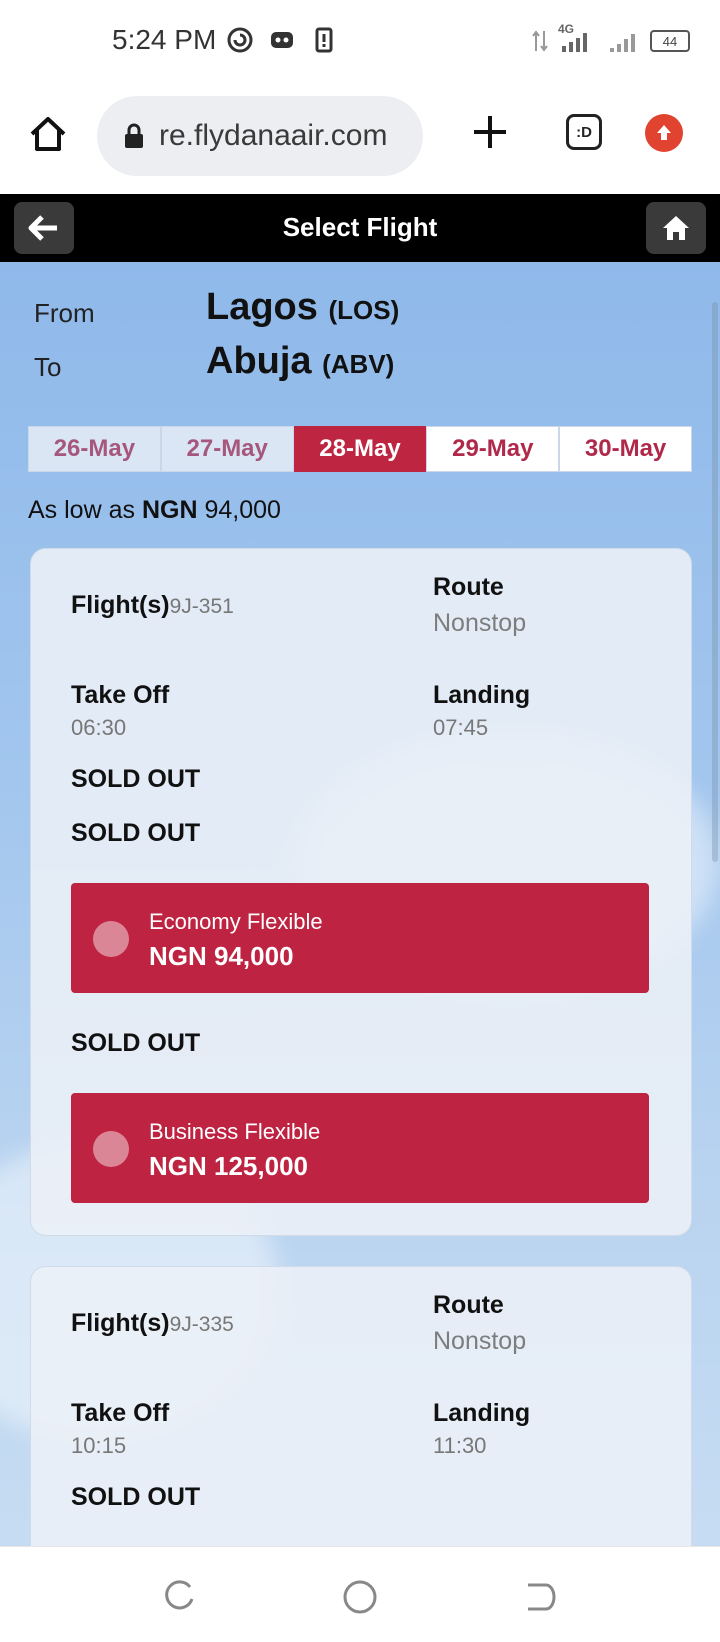  What do you see at coordinates (94, 449) in the screenshot?
I see `date-tab-26-may: 26-May` at bounding box center [94, 449].